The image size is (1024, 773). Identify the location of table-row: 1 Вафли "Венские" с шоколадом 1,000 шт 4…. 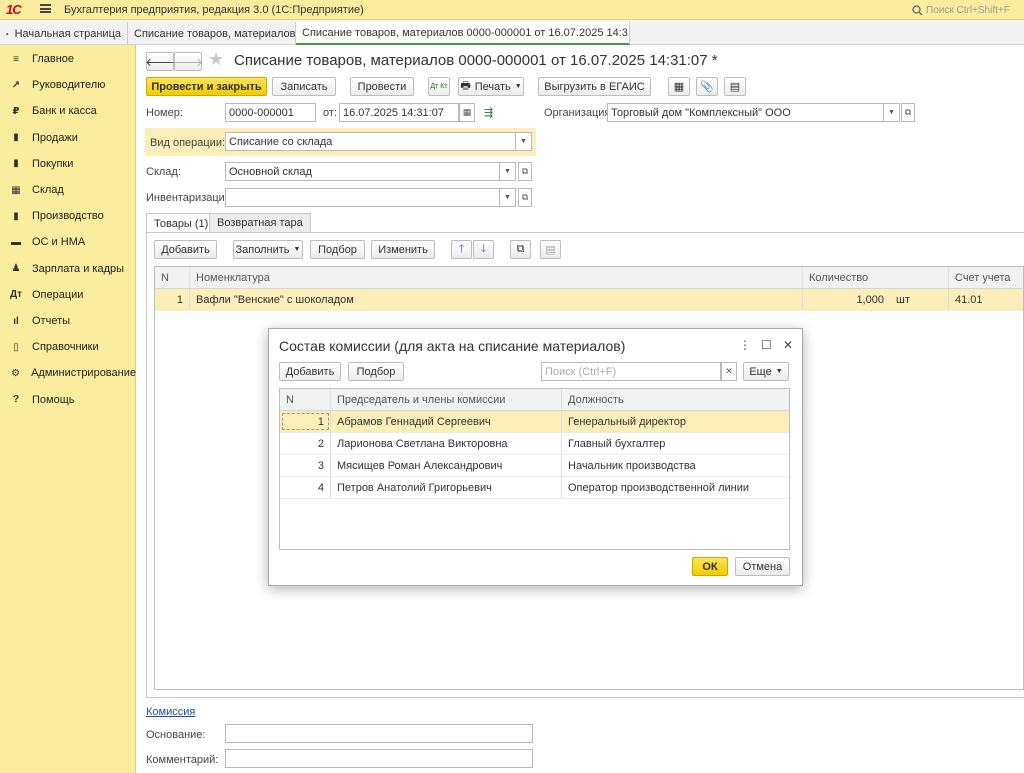
(589, 300).